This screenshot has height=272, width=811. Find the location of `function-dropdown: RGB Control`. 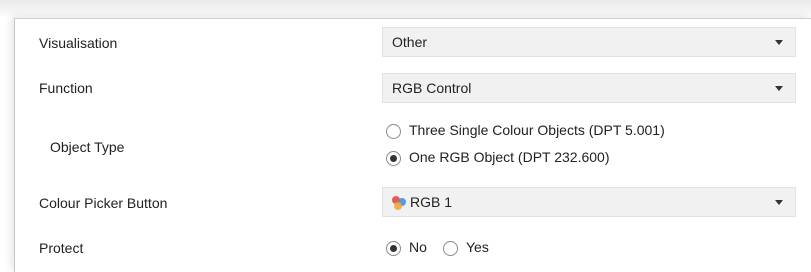

function-dropdown: RGB Control is located at coordinates (589, 88).